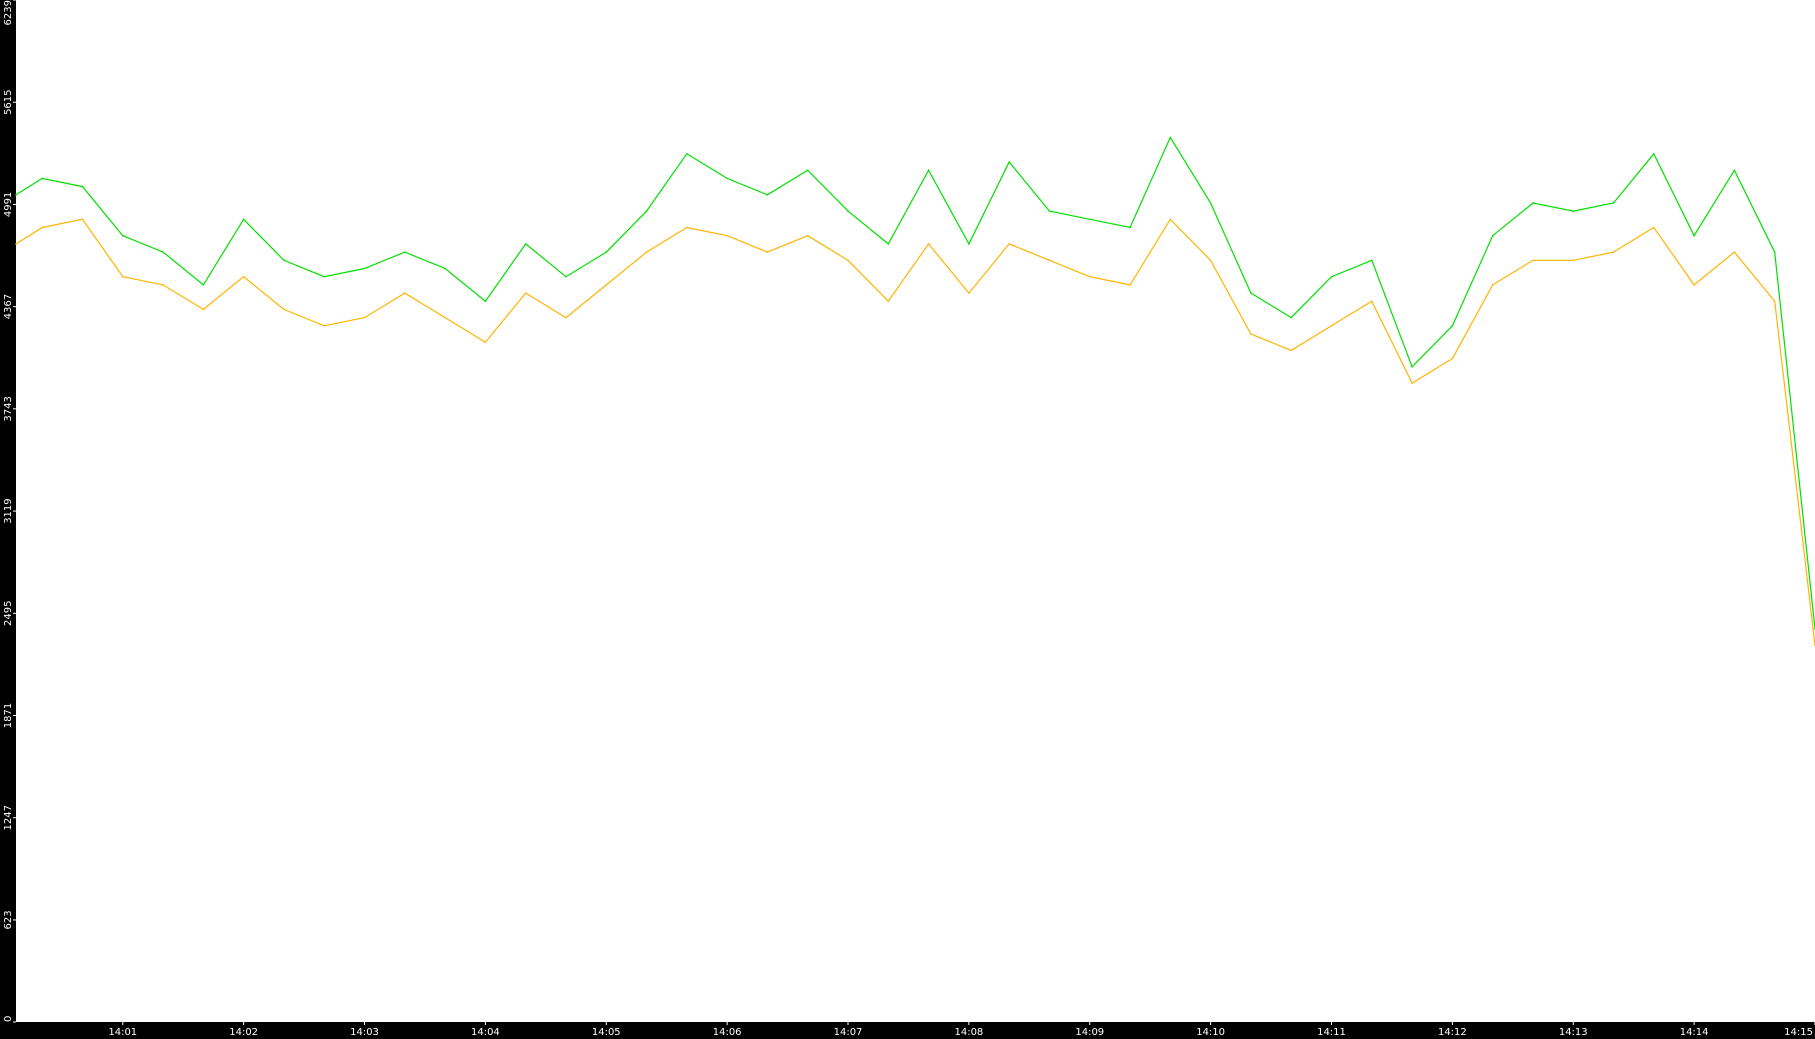 The image size is (1815, 1039). What do you see at coordinates (8, 919) in the screenshot?
I see `y-tick-label: 623` at bounding box center [8, 919].